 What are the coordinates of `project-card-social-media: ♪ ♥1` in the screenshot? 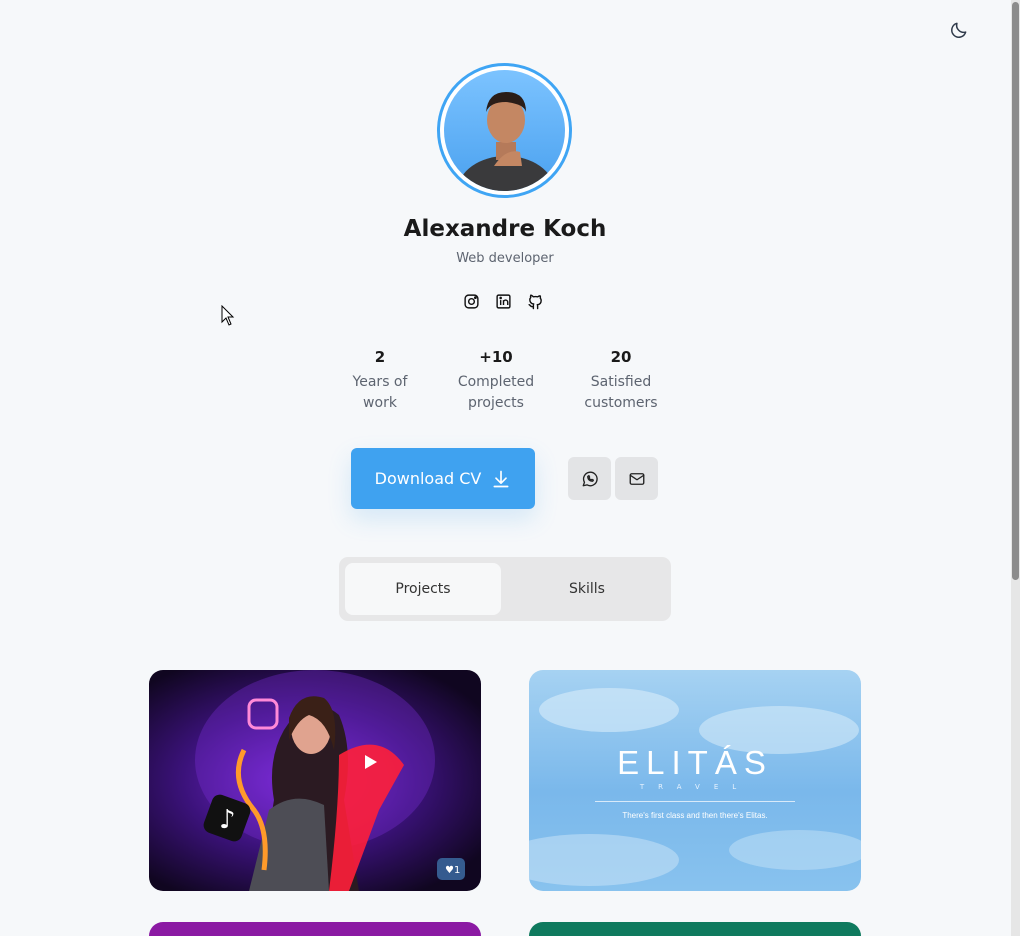 It's located at (315, 780).